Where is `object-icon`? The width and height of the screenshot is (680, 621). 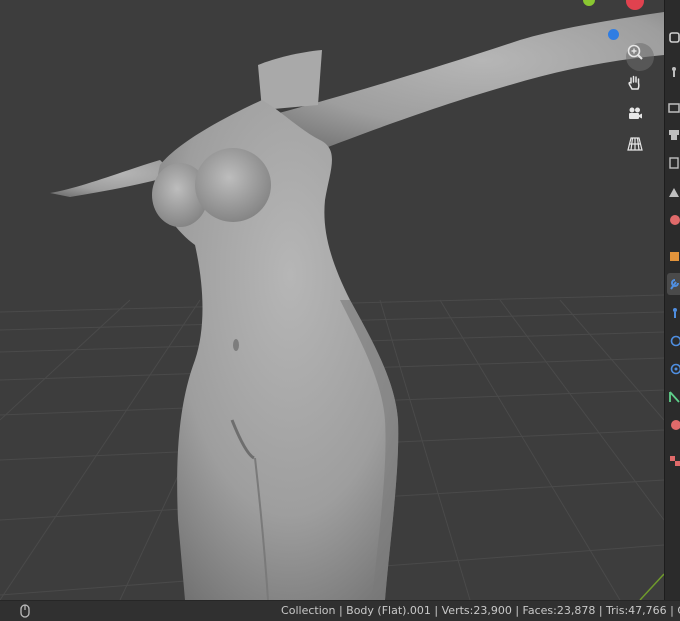 object-icon is located at coordinates (673, 256).